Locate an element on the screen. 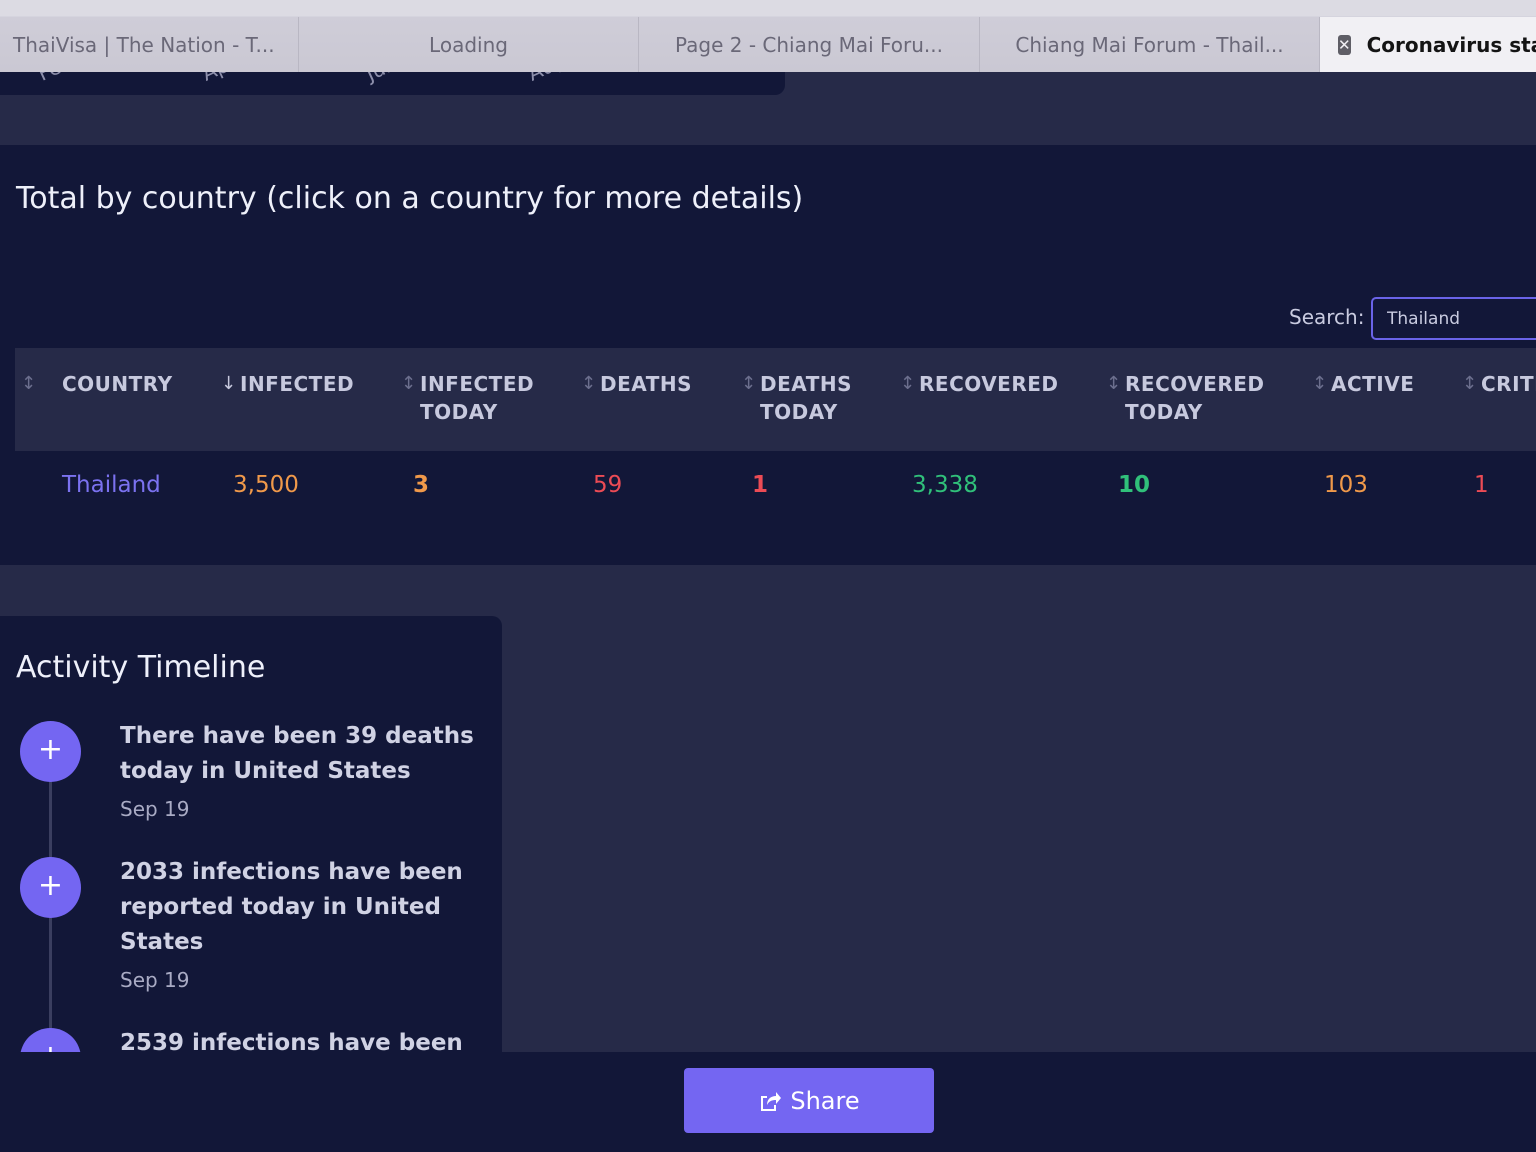 Image resolution: width=1536 pixels, height=1152 pixels. tab-loading: Loading is located at coordinates (469, 44).